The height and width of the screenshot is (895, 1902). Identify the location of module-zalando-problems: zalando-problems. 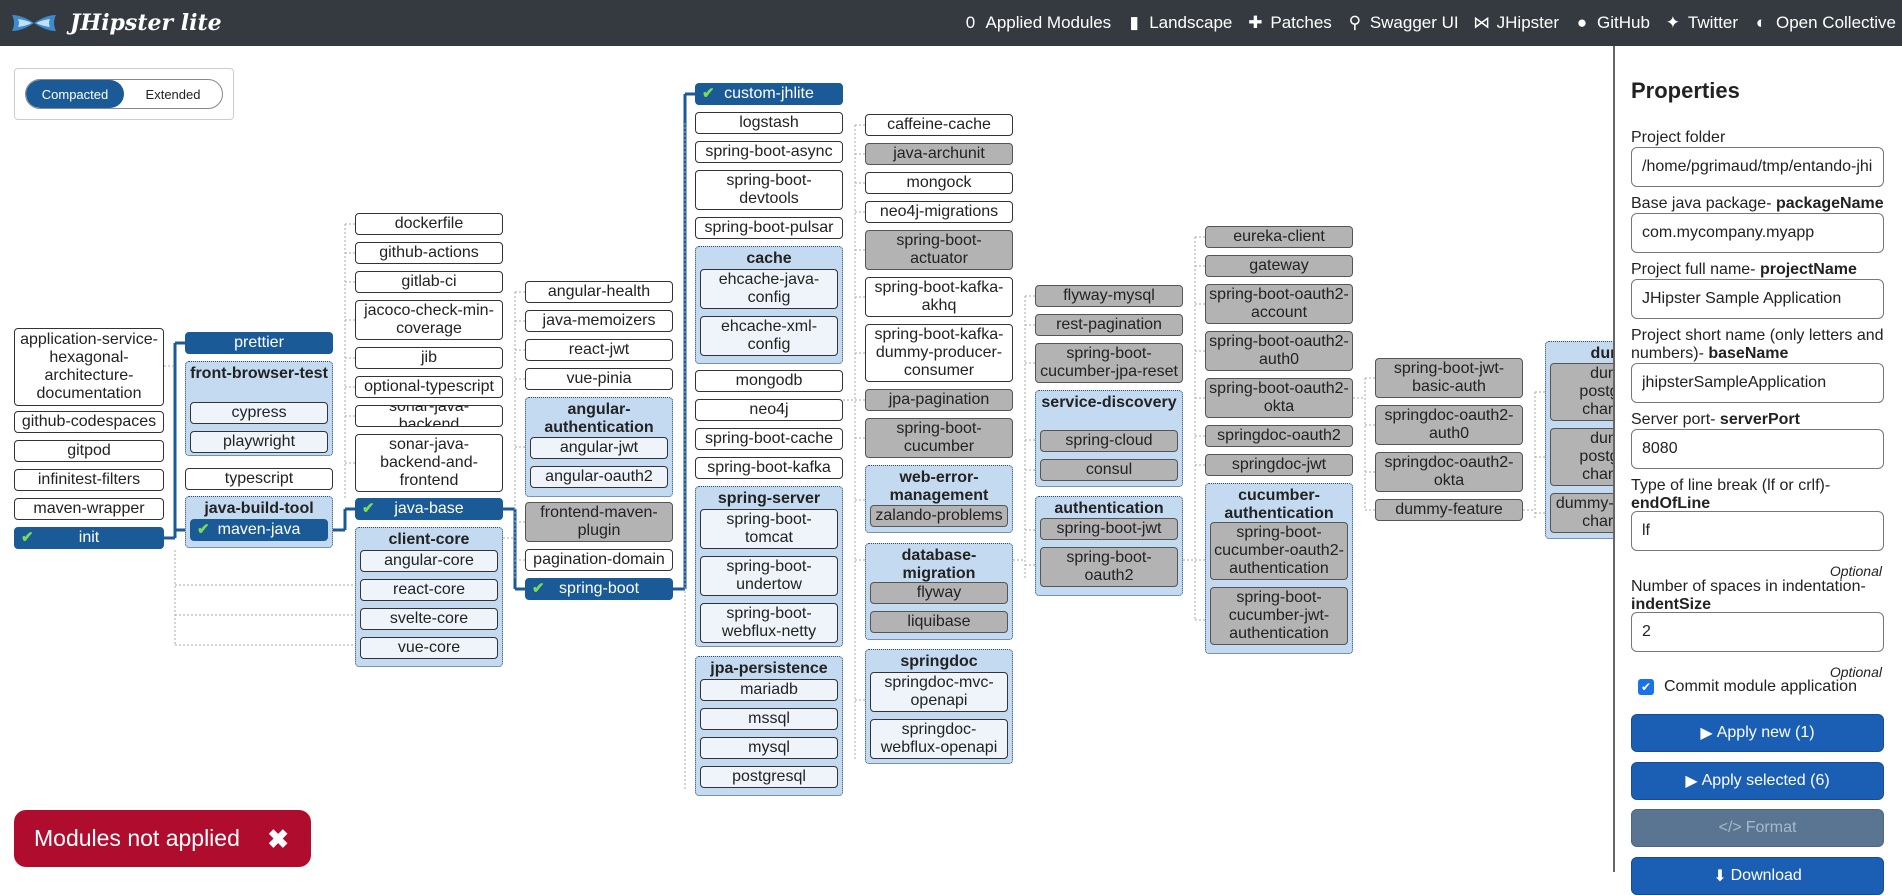
(939, 516).